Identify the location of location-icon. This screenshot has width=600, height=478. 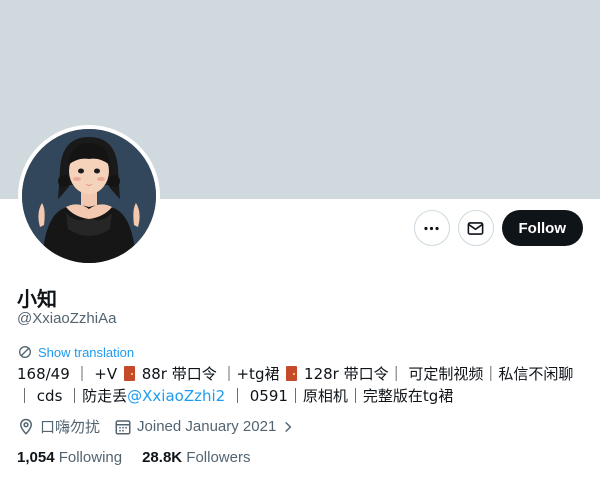
(26, 426).